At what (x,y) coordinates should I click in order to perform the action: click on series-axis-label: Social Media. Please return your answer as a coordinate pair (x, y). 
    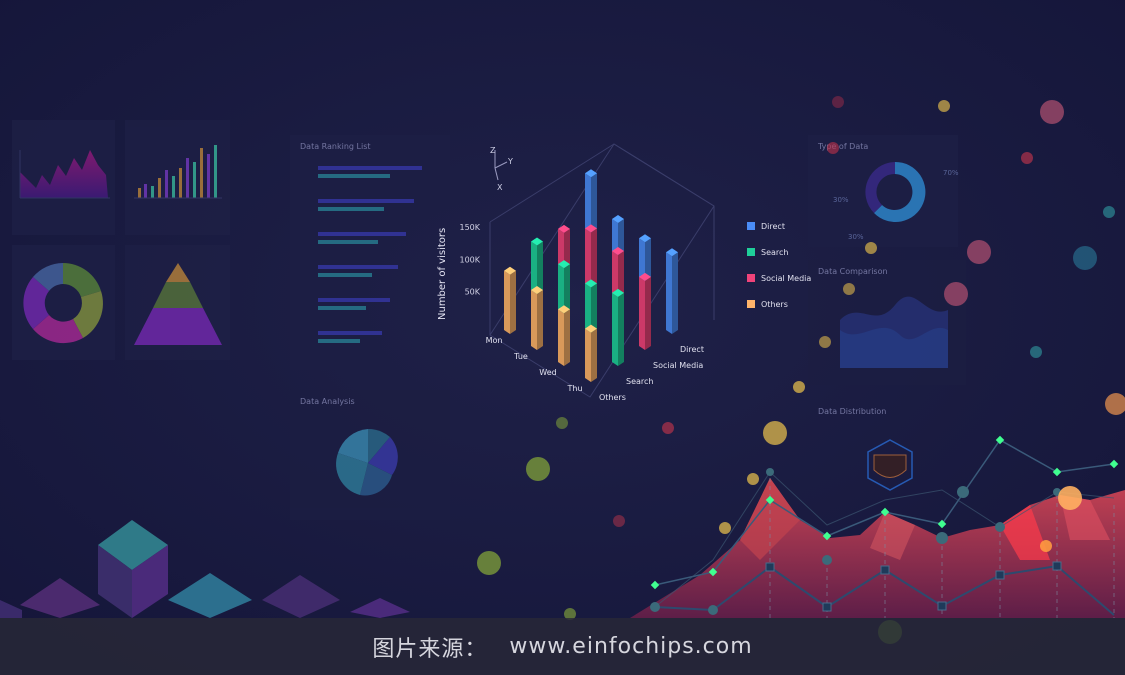
    Looking at the image, I should click on (678, 365).